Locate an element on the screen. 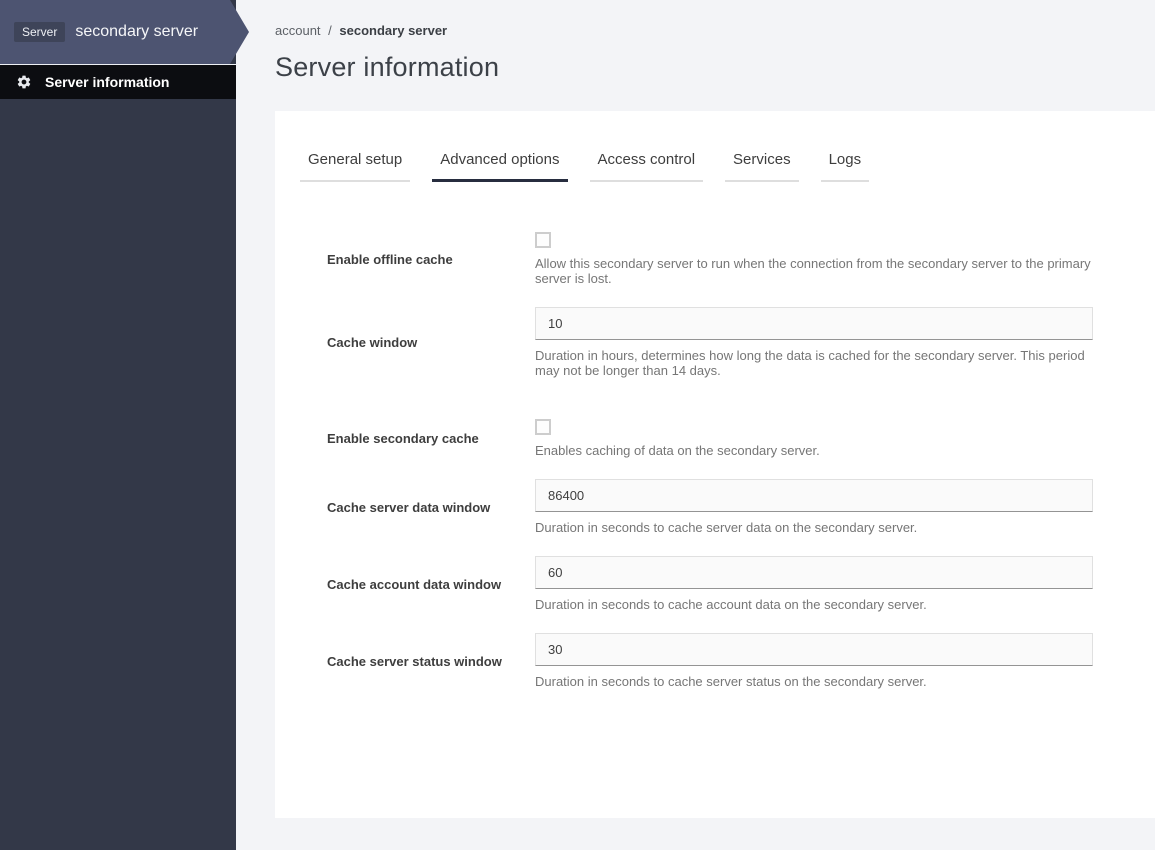 The image size is (1155, 850). cache-server-data-window-input is located at coordinates (814, 495).